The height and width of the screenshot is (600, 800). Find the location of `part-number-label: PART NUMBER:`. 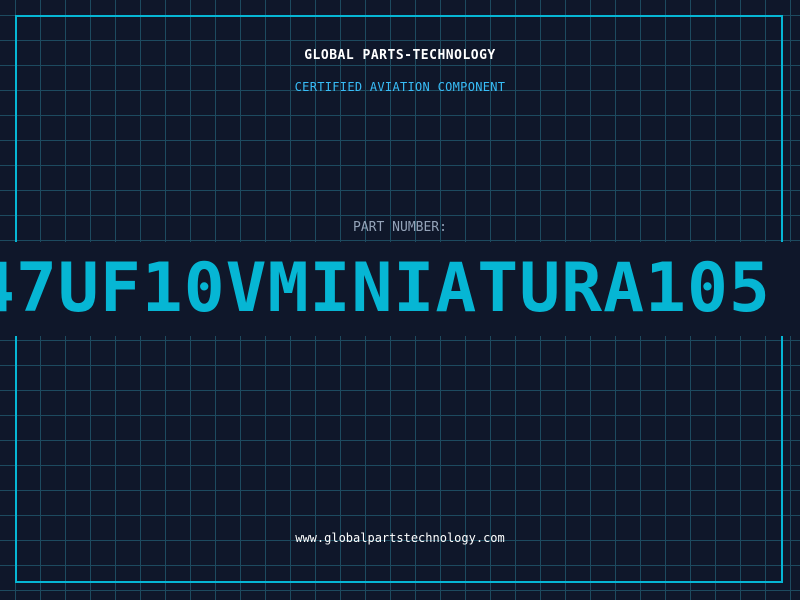

part-number-label: PART NUMBER: is located at coordinates (400, 227).